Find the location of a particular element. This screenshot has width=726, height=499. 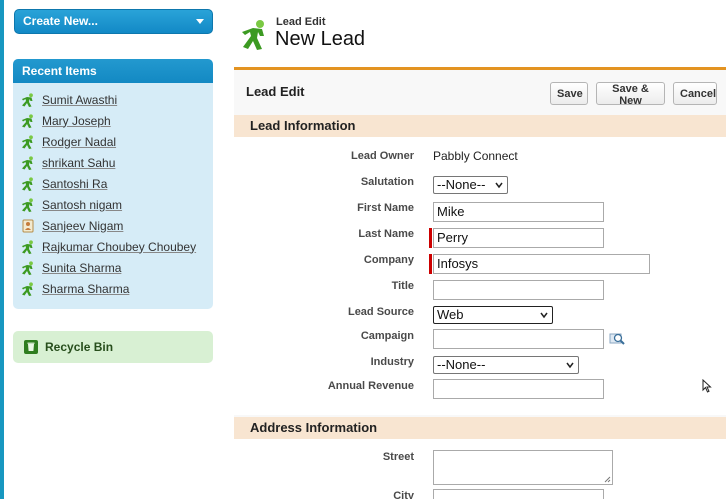

panel-title: Lead Edit is located at coordinates (275, 91).